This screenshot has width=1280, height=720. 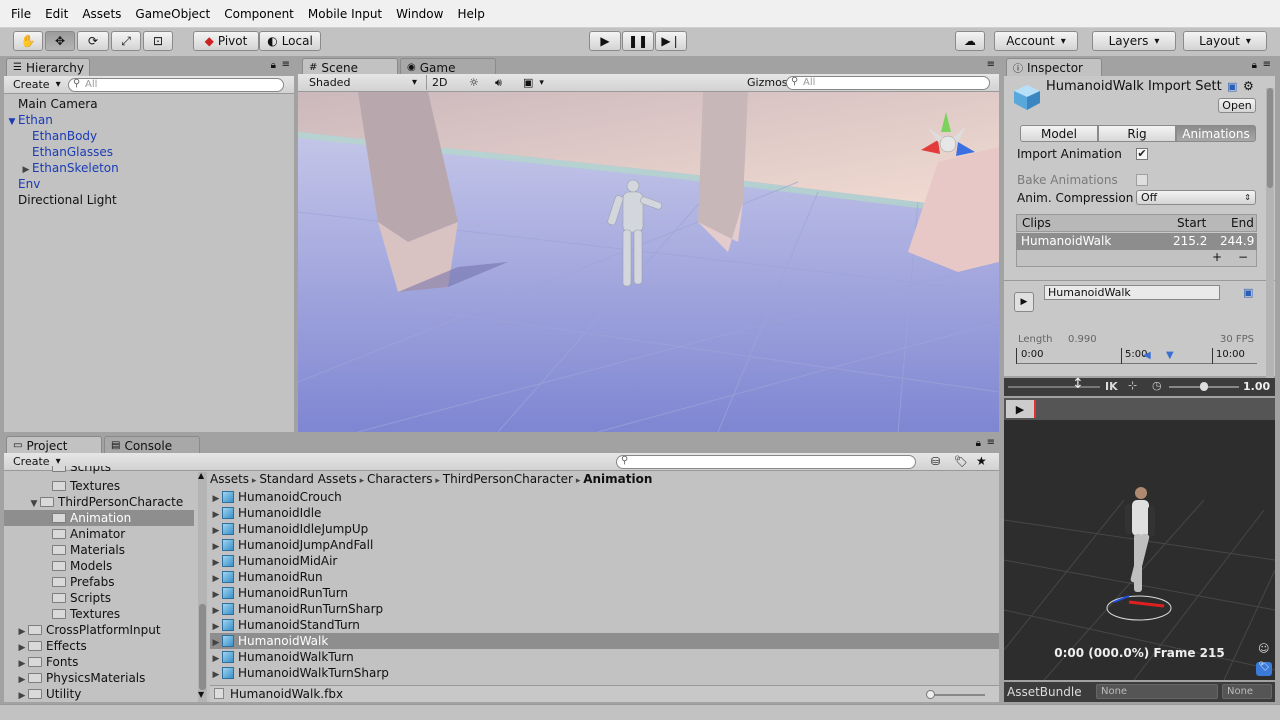 What do you see at coordinates (888, 83) in the screenshot?
I see `scene-search-input: All` at bounding box center [888, 83].